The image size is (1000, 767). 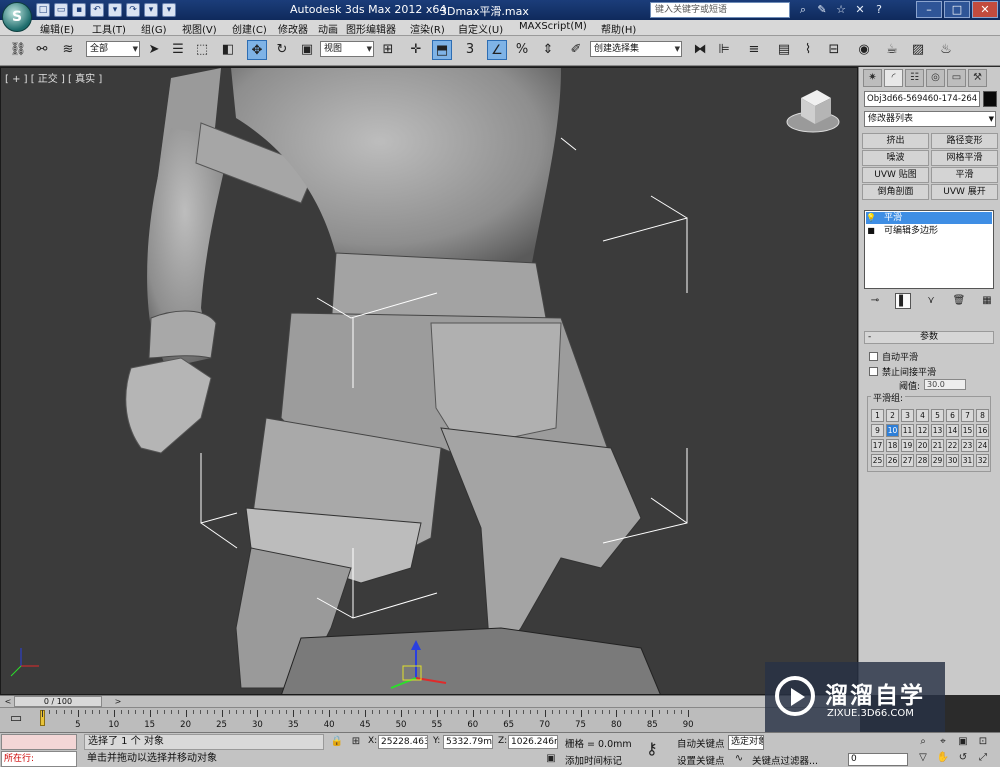 What do you see at coordinates (878, 759) in the screenshot?
I see `current-frame-field: 0` at bounding box center [878, 759].